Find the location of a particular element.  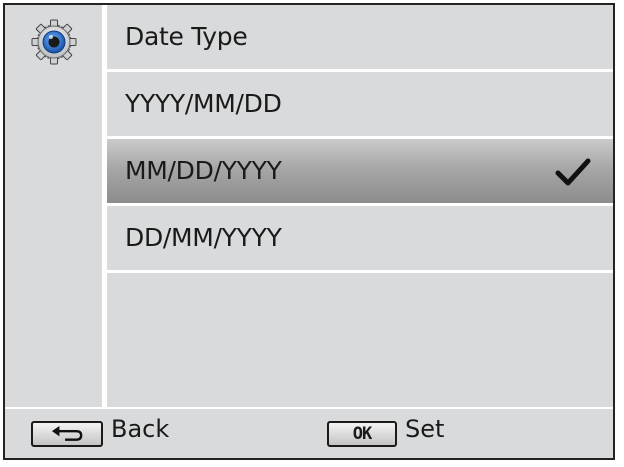

ok-button: OK is located at coordinates (362, 434).